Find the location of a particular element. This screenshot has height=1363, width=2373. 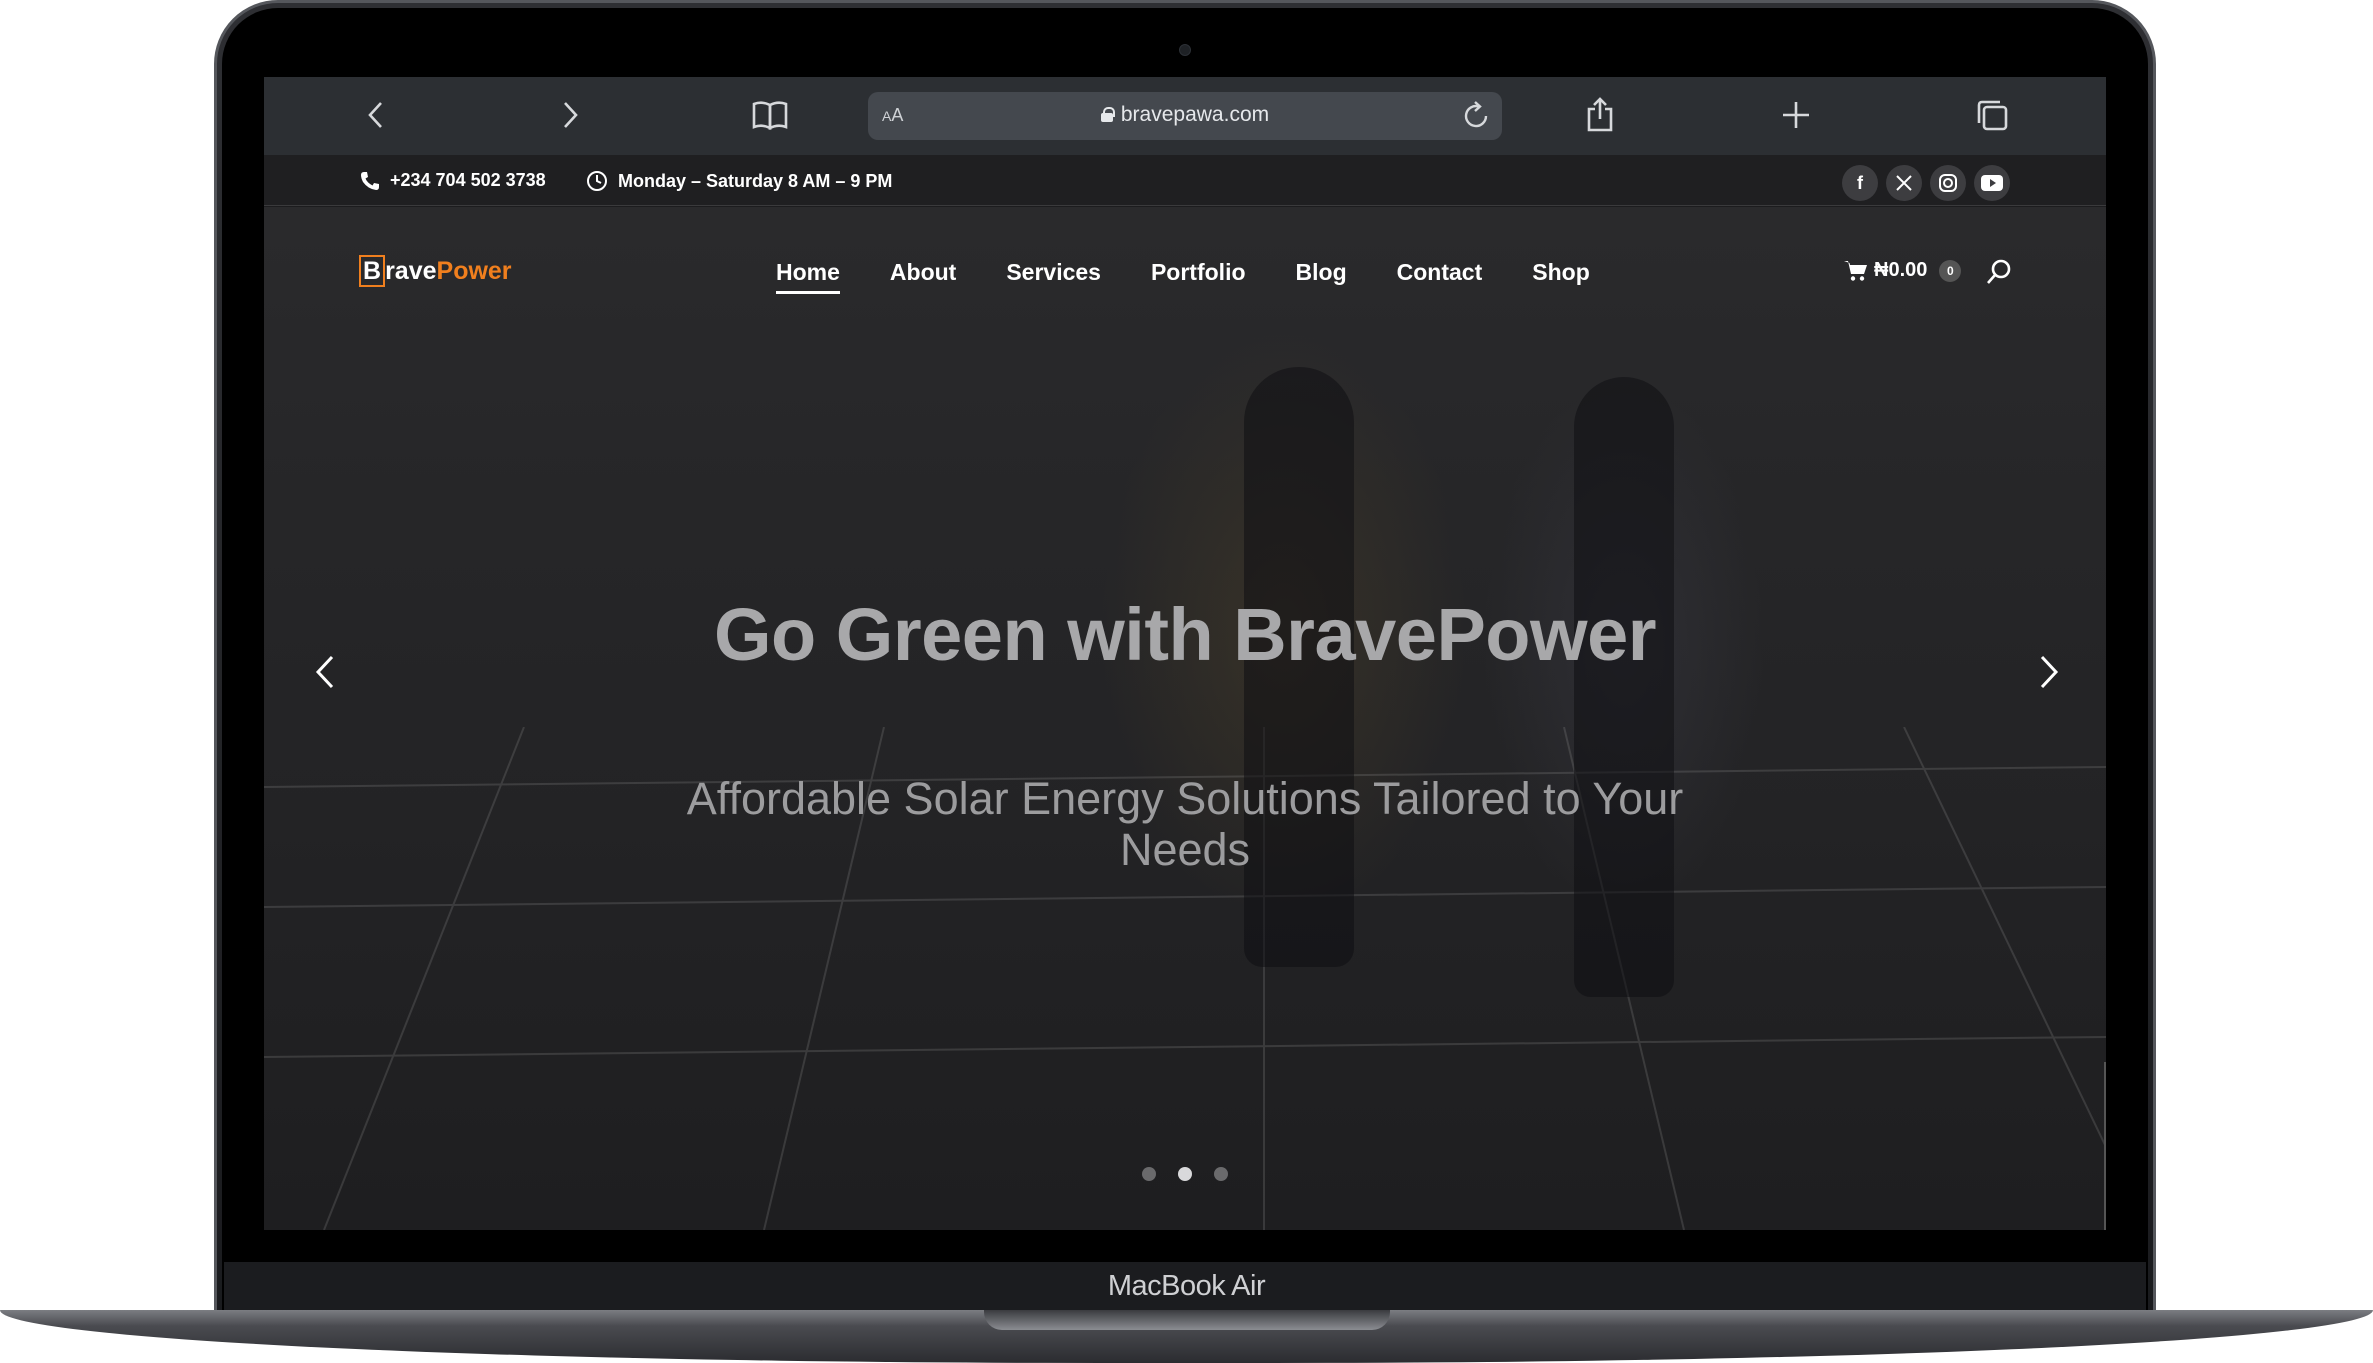

slider-pagination is located at coordinates (1185, 1174).